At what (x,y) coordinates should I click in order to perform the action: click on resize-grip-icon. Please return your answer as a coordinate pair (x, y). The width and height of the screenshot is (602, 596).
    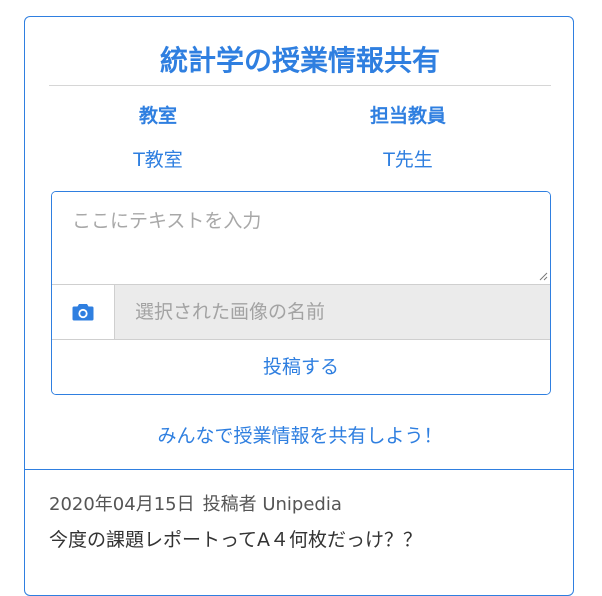
    Looking at the image, I should click on (543, 276).